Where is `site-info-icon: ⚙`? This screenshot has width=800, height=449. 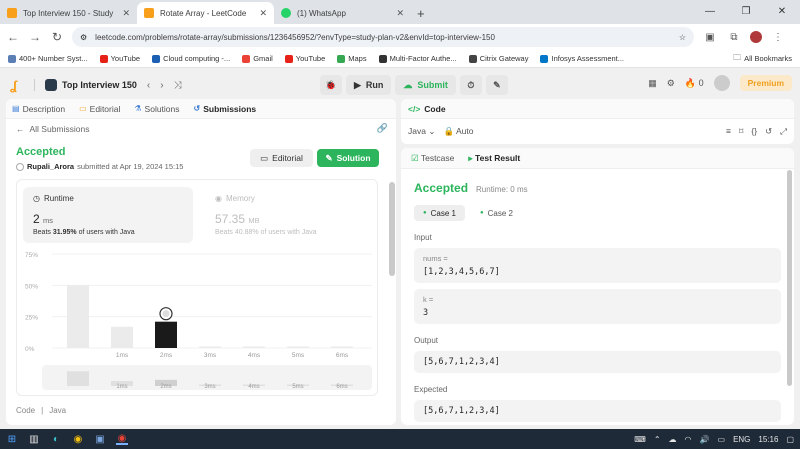 site-info-icon: ⚙ is located at coordinates (83, 37).